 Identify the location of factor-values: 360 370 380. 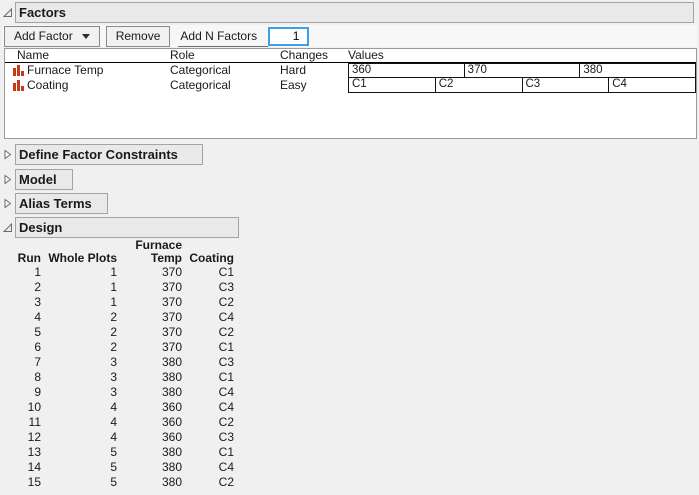
(522, 70).